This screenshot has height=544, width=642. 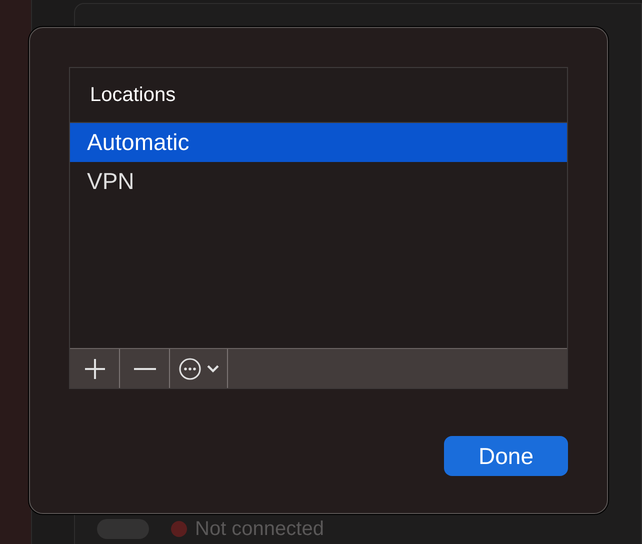 What do you see at coordinates (94, 368) in the screenshot?
I see `plus-icon` at bounding box center [94, 368].